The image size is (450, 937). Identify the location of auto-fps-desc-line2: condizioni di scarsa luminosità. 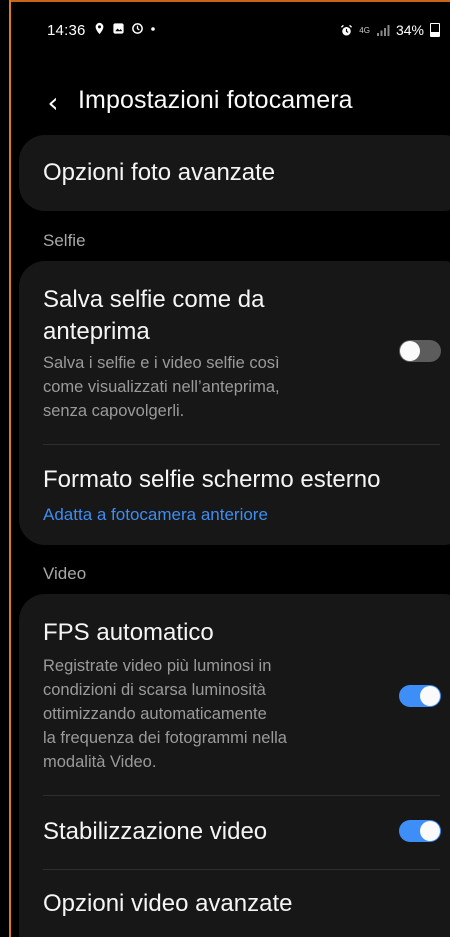
(154, 690).